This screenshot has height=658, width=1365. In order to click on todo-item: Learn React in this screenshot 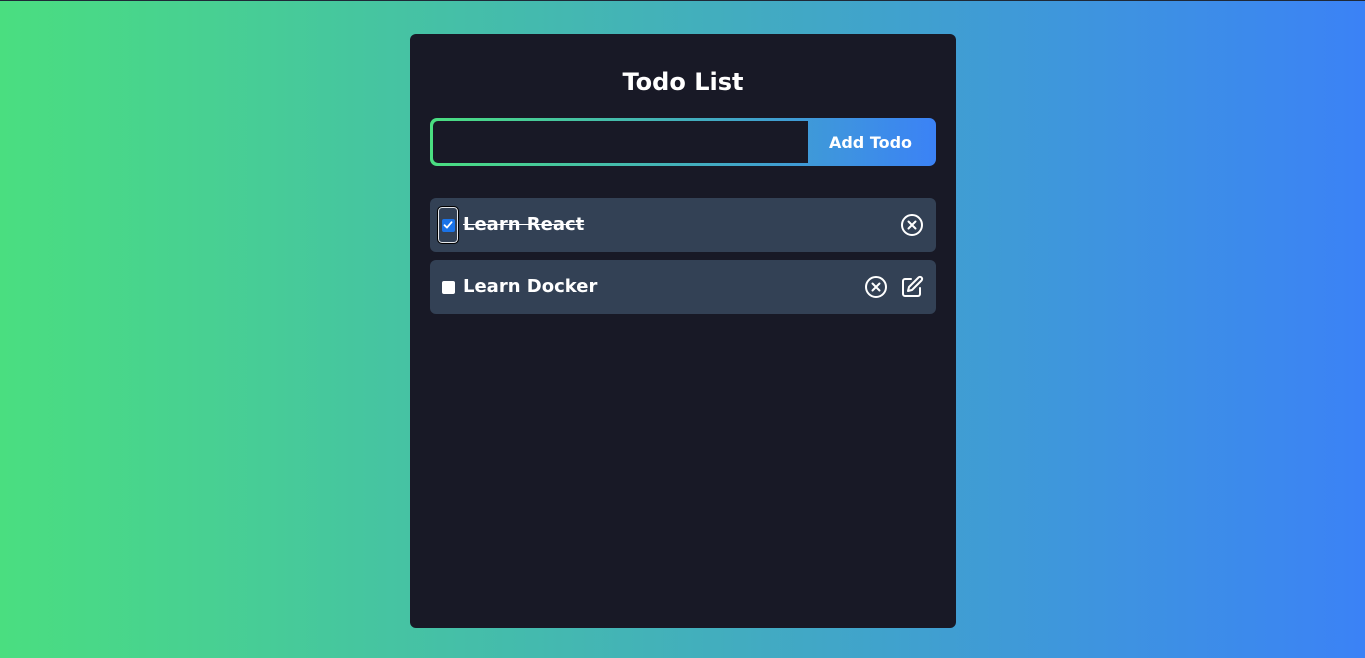, I will do `click(683, 225)`.